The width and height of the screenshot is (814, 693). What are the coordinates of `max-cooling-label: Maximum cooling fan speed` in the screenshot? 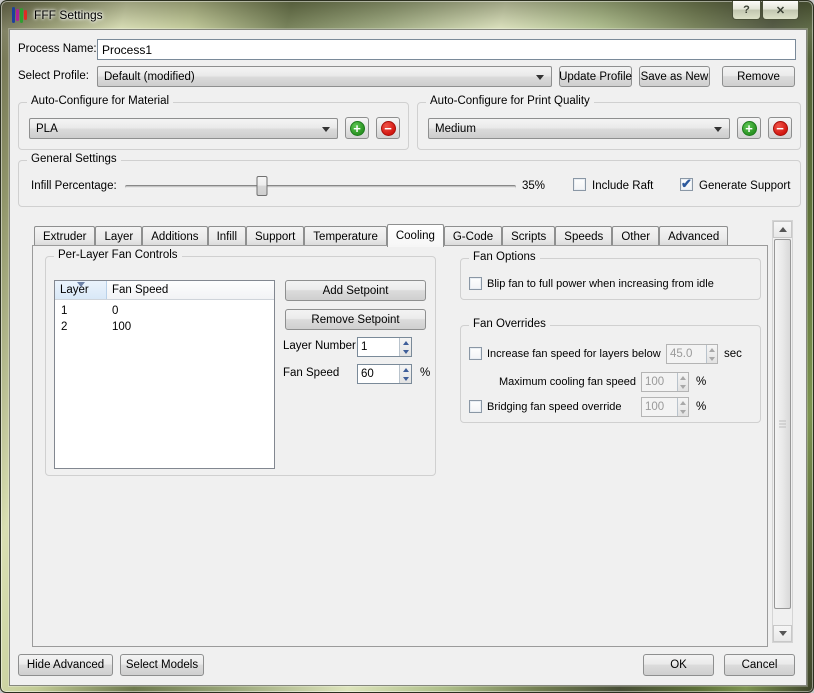 It's located at (567, 382).